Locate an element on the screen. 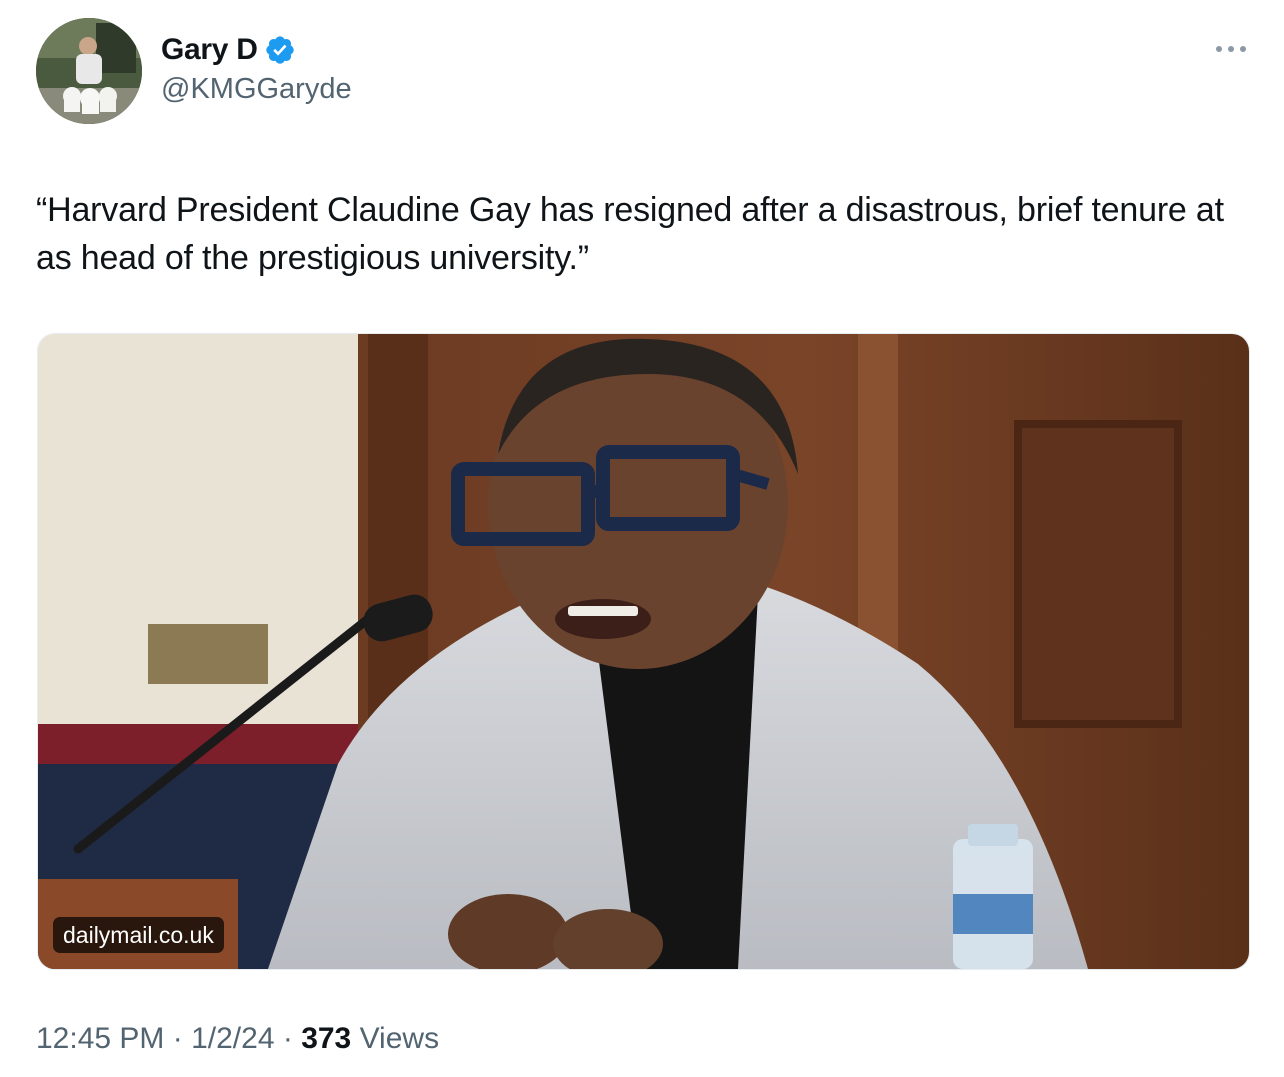 The image size is (1284, 1077). tweet-meta: 12:45 PM · 1/2/24 · 373 Views is located at coordinates (237, 1039).